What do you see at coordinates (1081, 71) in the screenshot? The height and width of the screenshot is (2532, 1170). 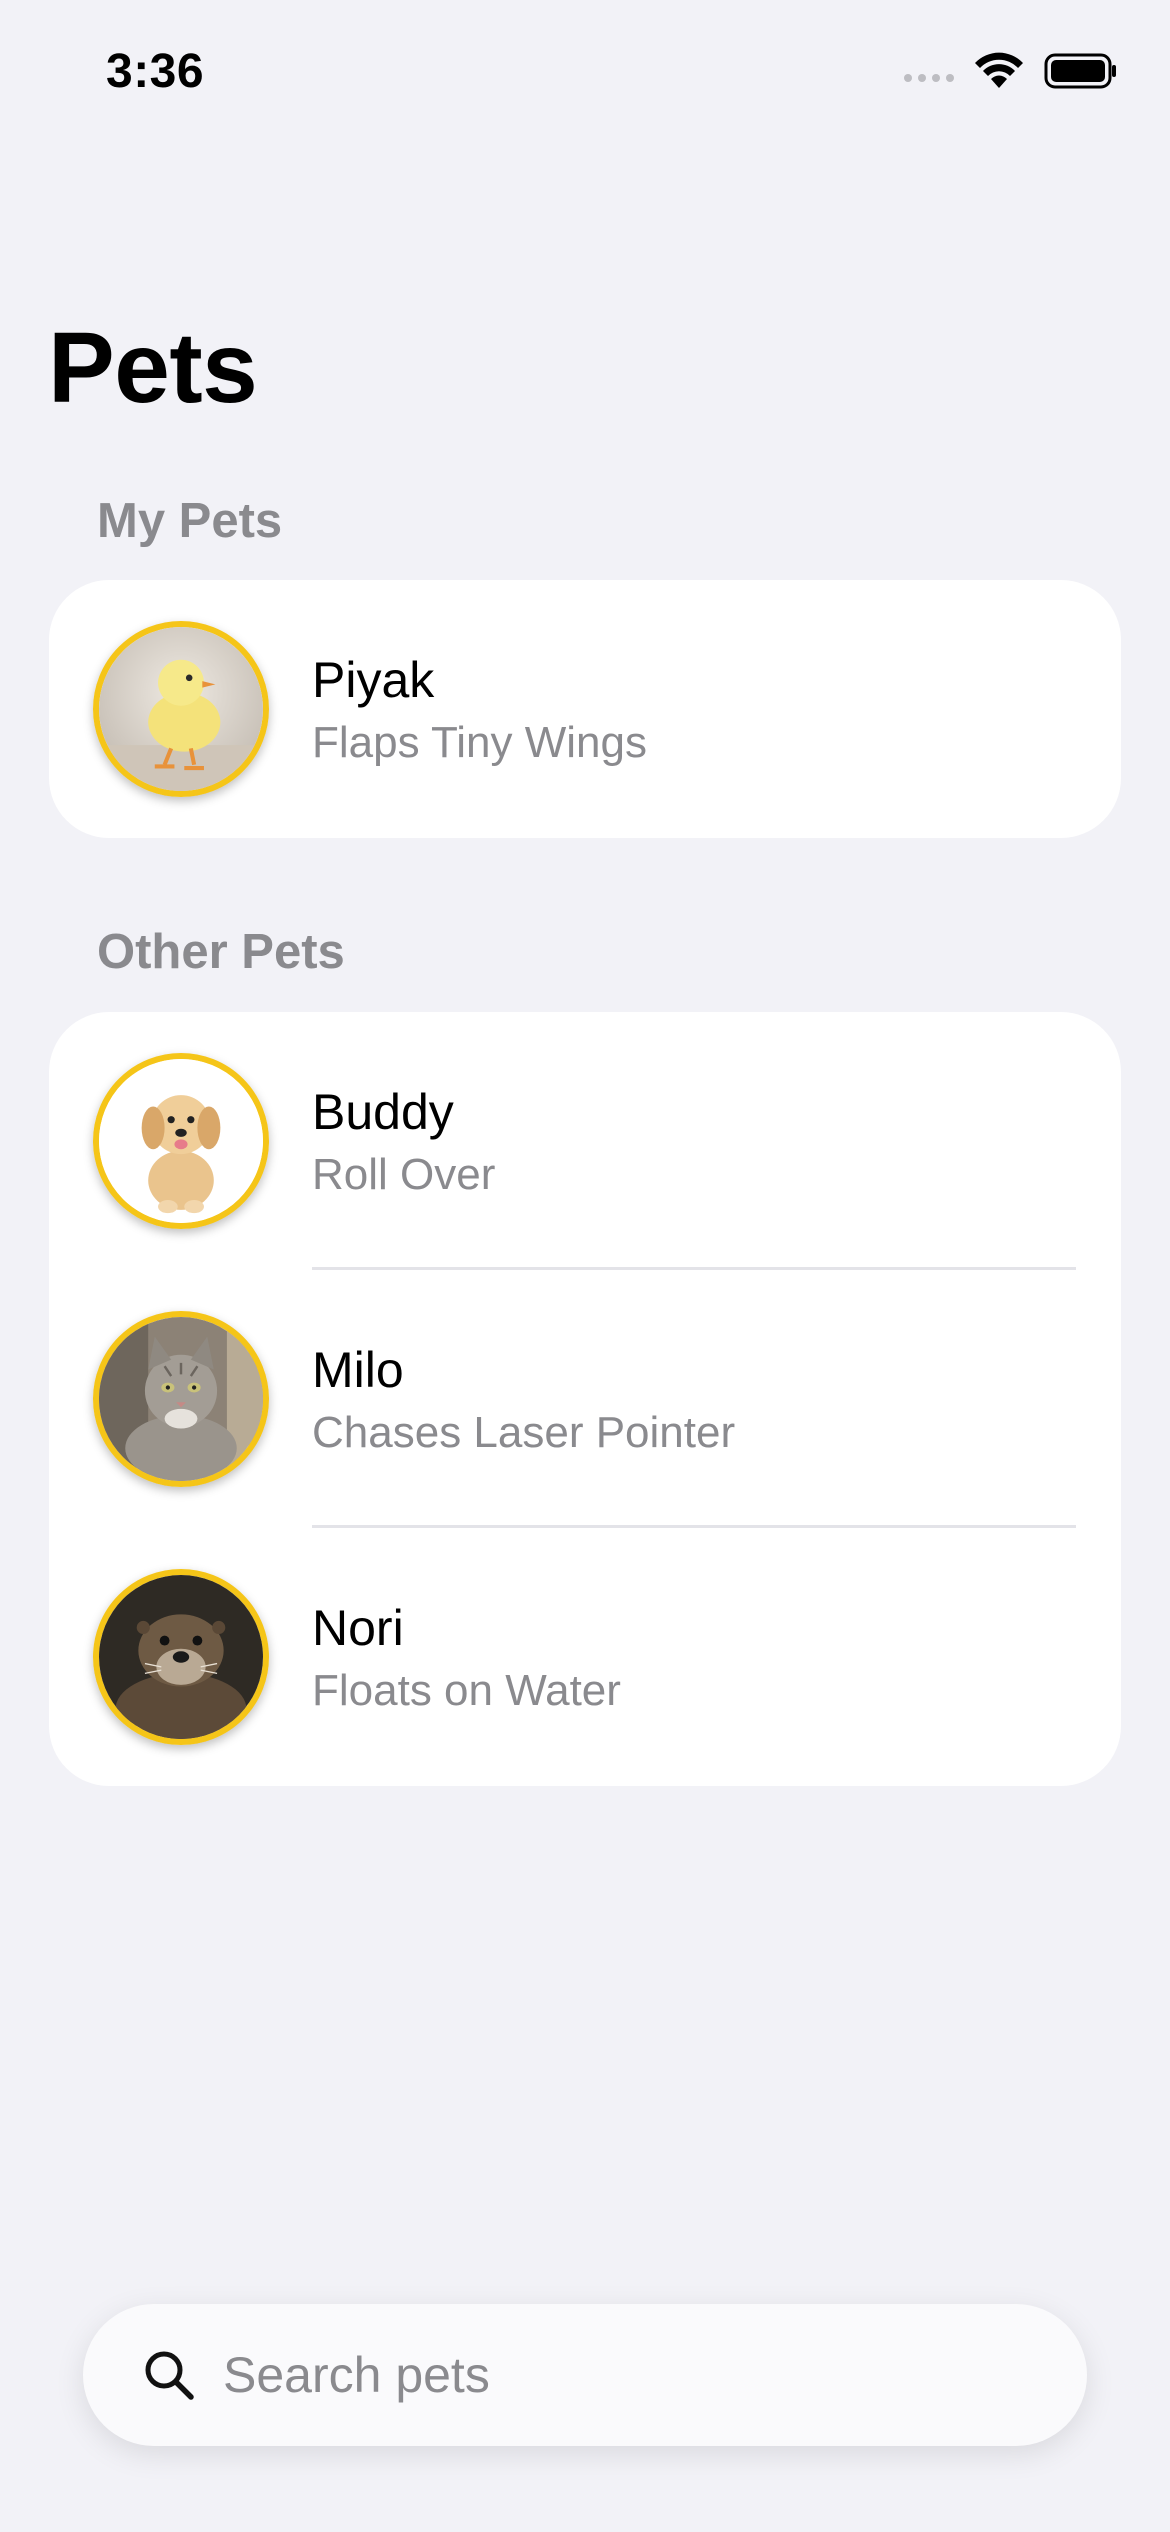 I see `battery-icon` at bounding box center [1081, 71].